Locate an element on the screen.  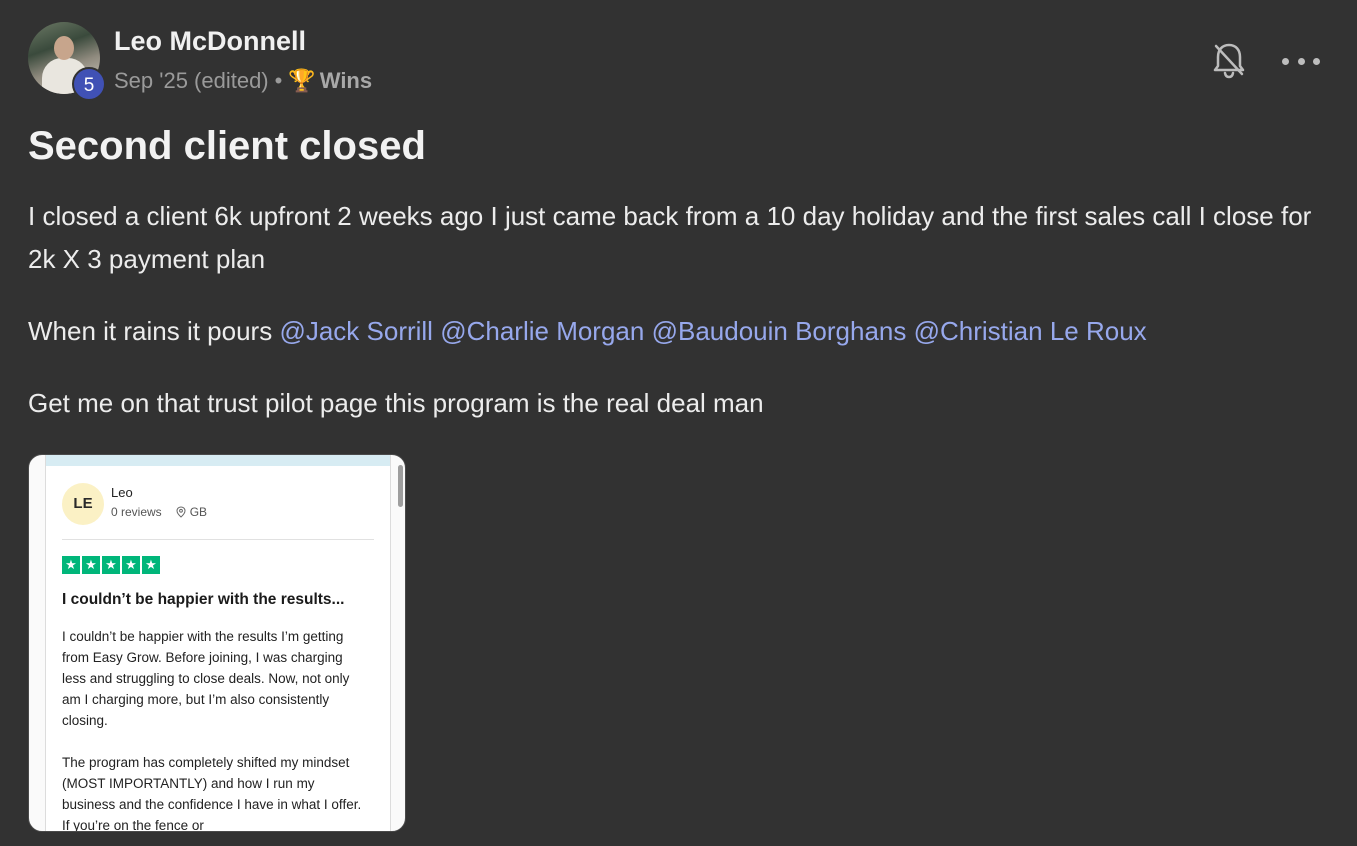
mention-christian-le-roux: @Christian Le Roux is located at coordinates (1030, 331).